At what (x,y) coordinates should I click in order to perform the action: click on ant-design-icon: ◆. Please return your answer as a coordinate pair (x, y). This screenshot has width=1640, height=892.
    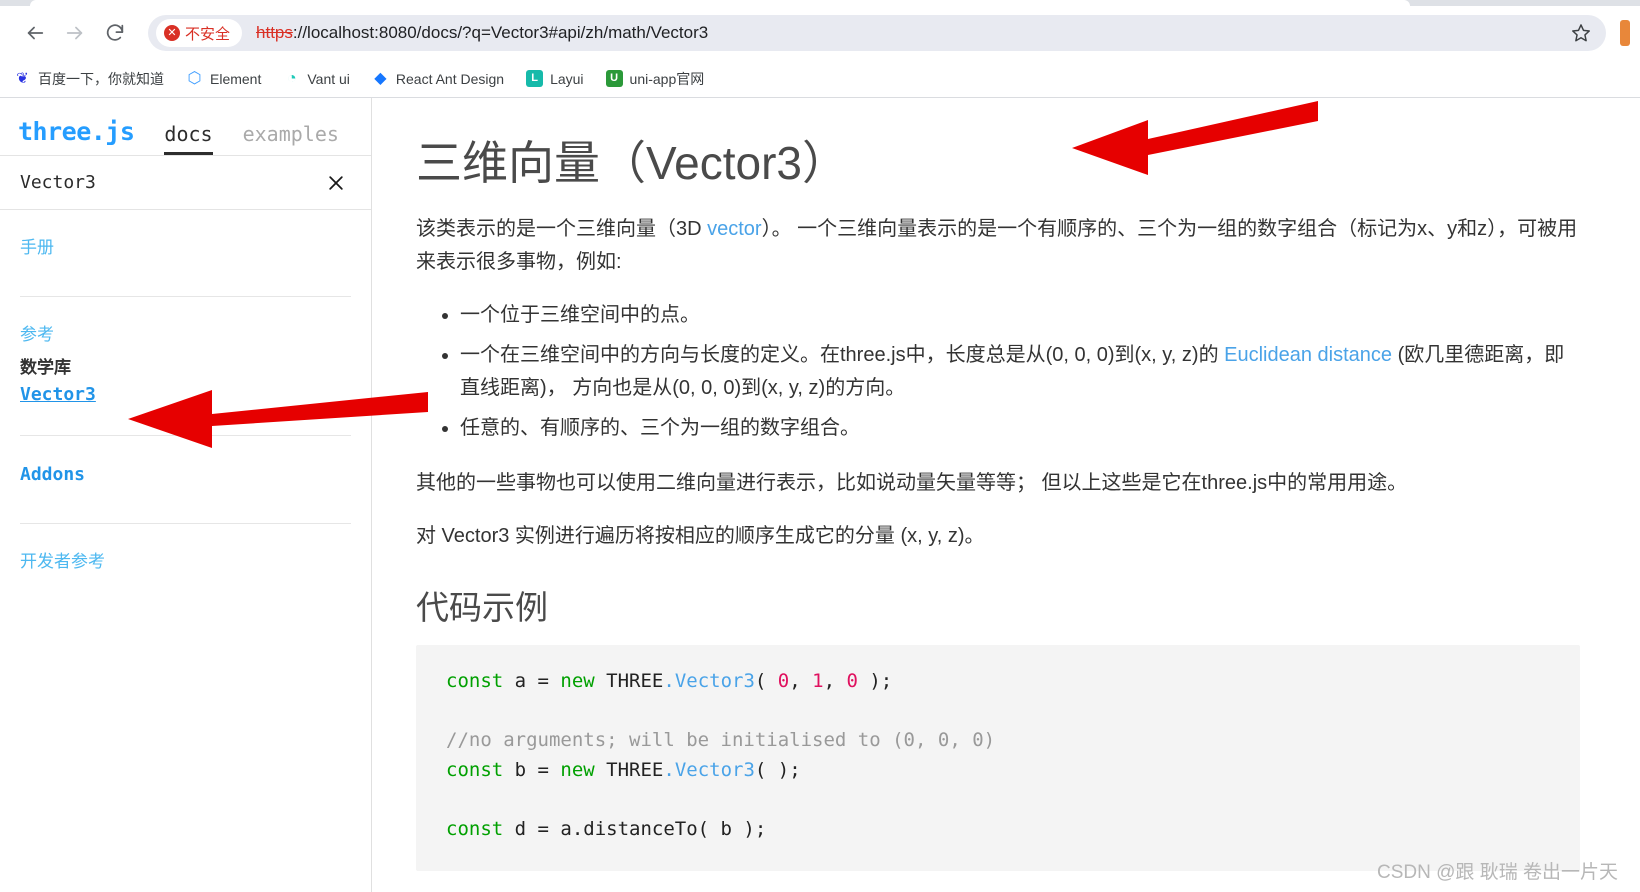
    Looking at the image, I should click on (380, 78).